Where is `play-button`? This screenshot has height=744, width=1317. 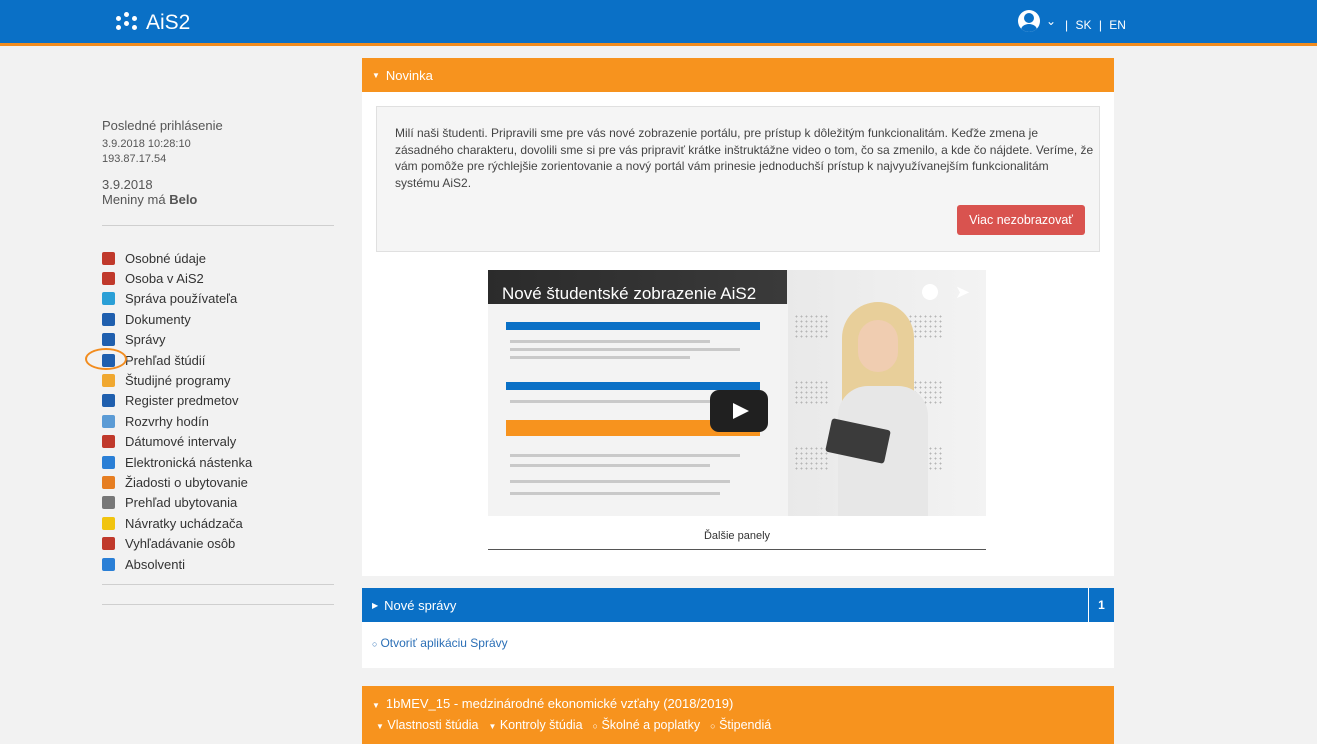 play-button is located at coordinates (739, 411).